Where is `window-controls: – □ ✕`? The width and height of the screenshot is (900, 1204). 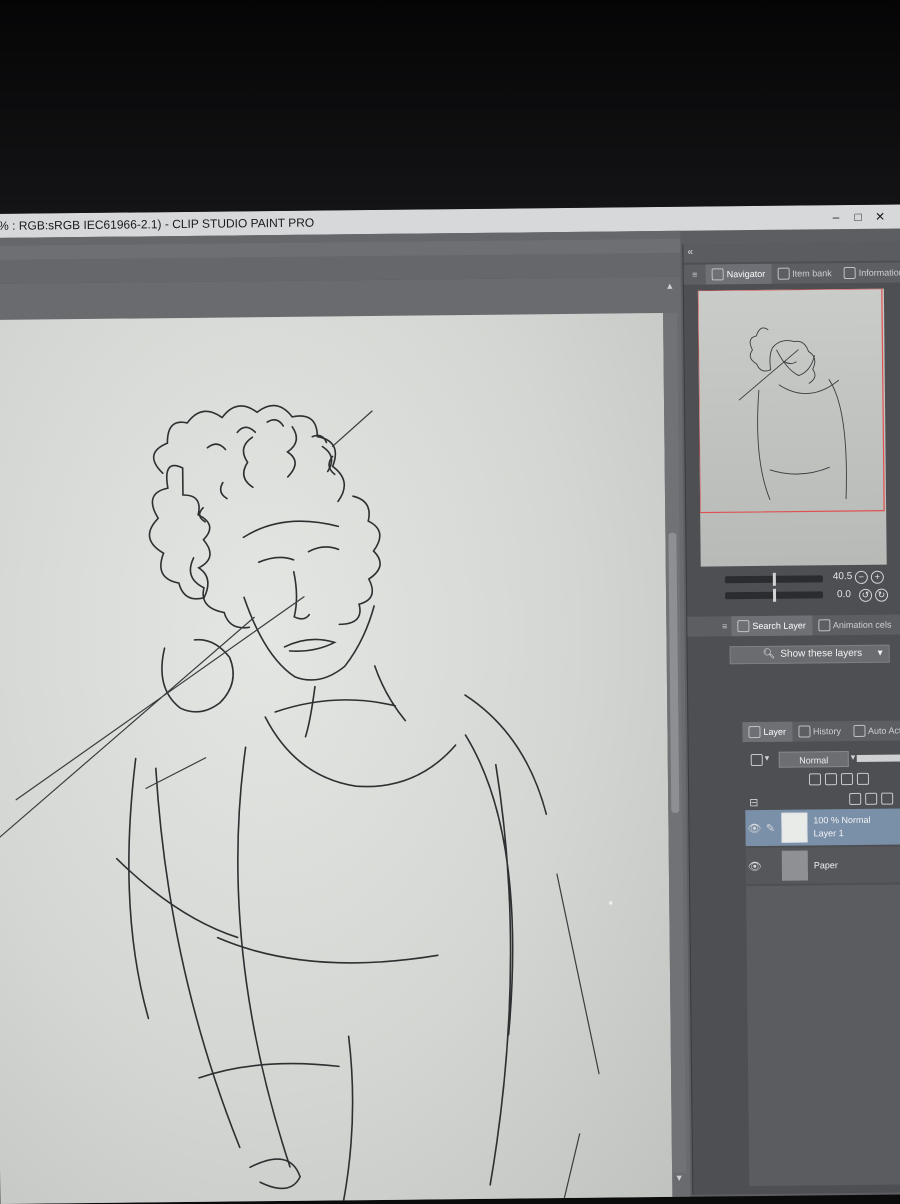
window-controls: – □ ✕ is located at coordinates (858, 217).